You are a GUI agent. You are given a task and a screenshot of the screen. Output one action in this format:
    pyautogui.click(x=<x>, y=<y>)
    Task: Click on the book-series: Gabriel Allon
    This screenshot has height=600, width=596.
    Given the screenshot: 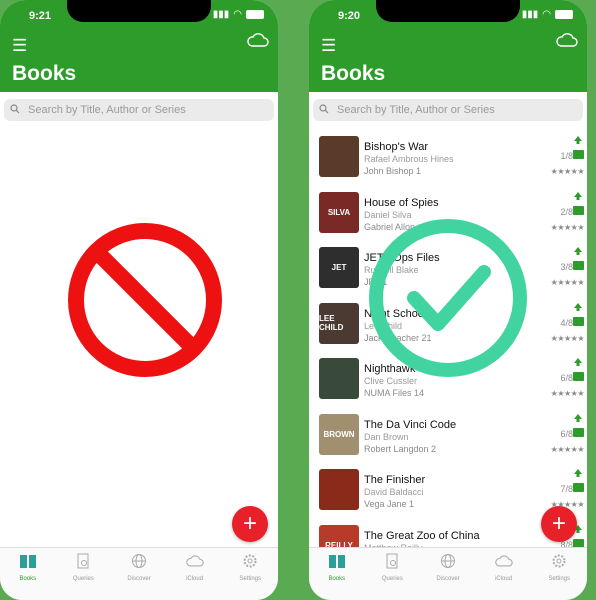 What is the action you would take?
    pyautogui.click(x=390, y=226)
    